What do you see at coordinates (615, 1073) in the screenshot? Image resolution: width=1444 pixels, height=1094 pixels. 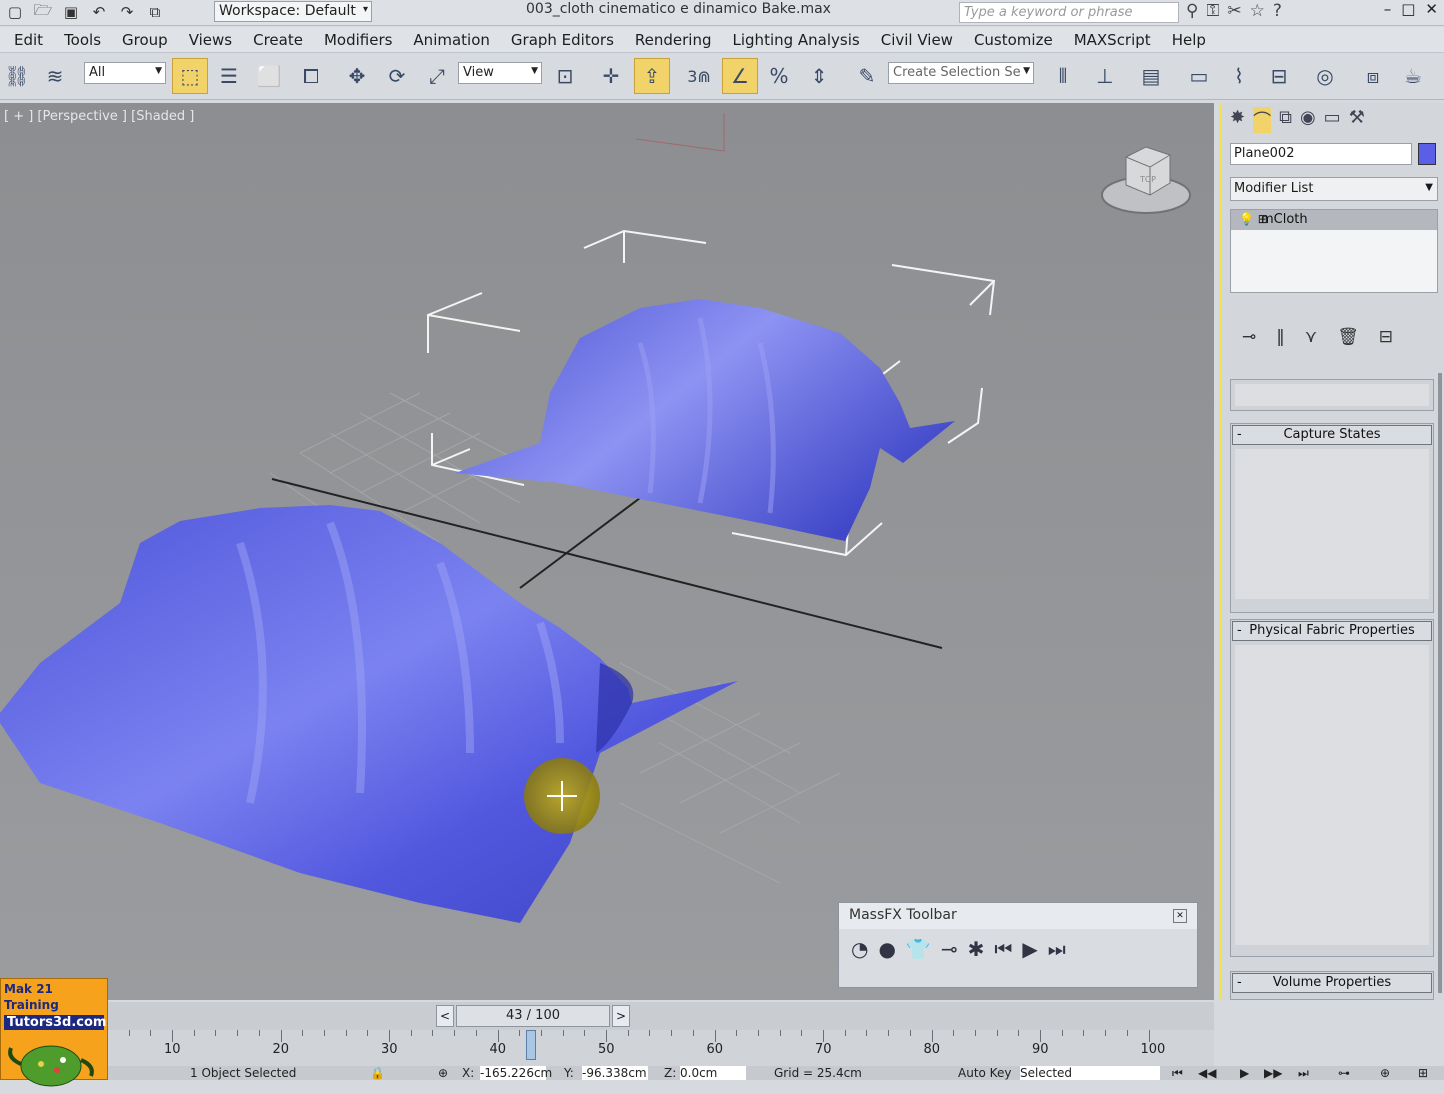 I see `y-coord-field: -96.338cm` at bounding box center [615, 1073].